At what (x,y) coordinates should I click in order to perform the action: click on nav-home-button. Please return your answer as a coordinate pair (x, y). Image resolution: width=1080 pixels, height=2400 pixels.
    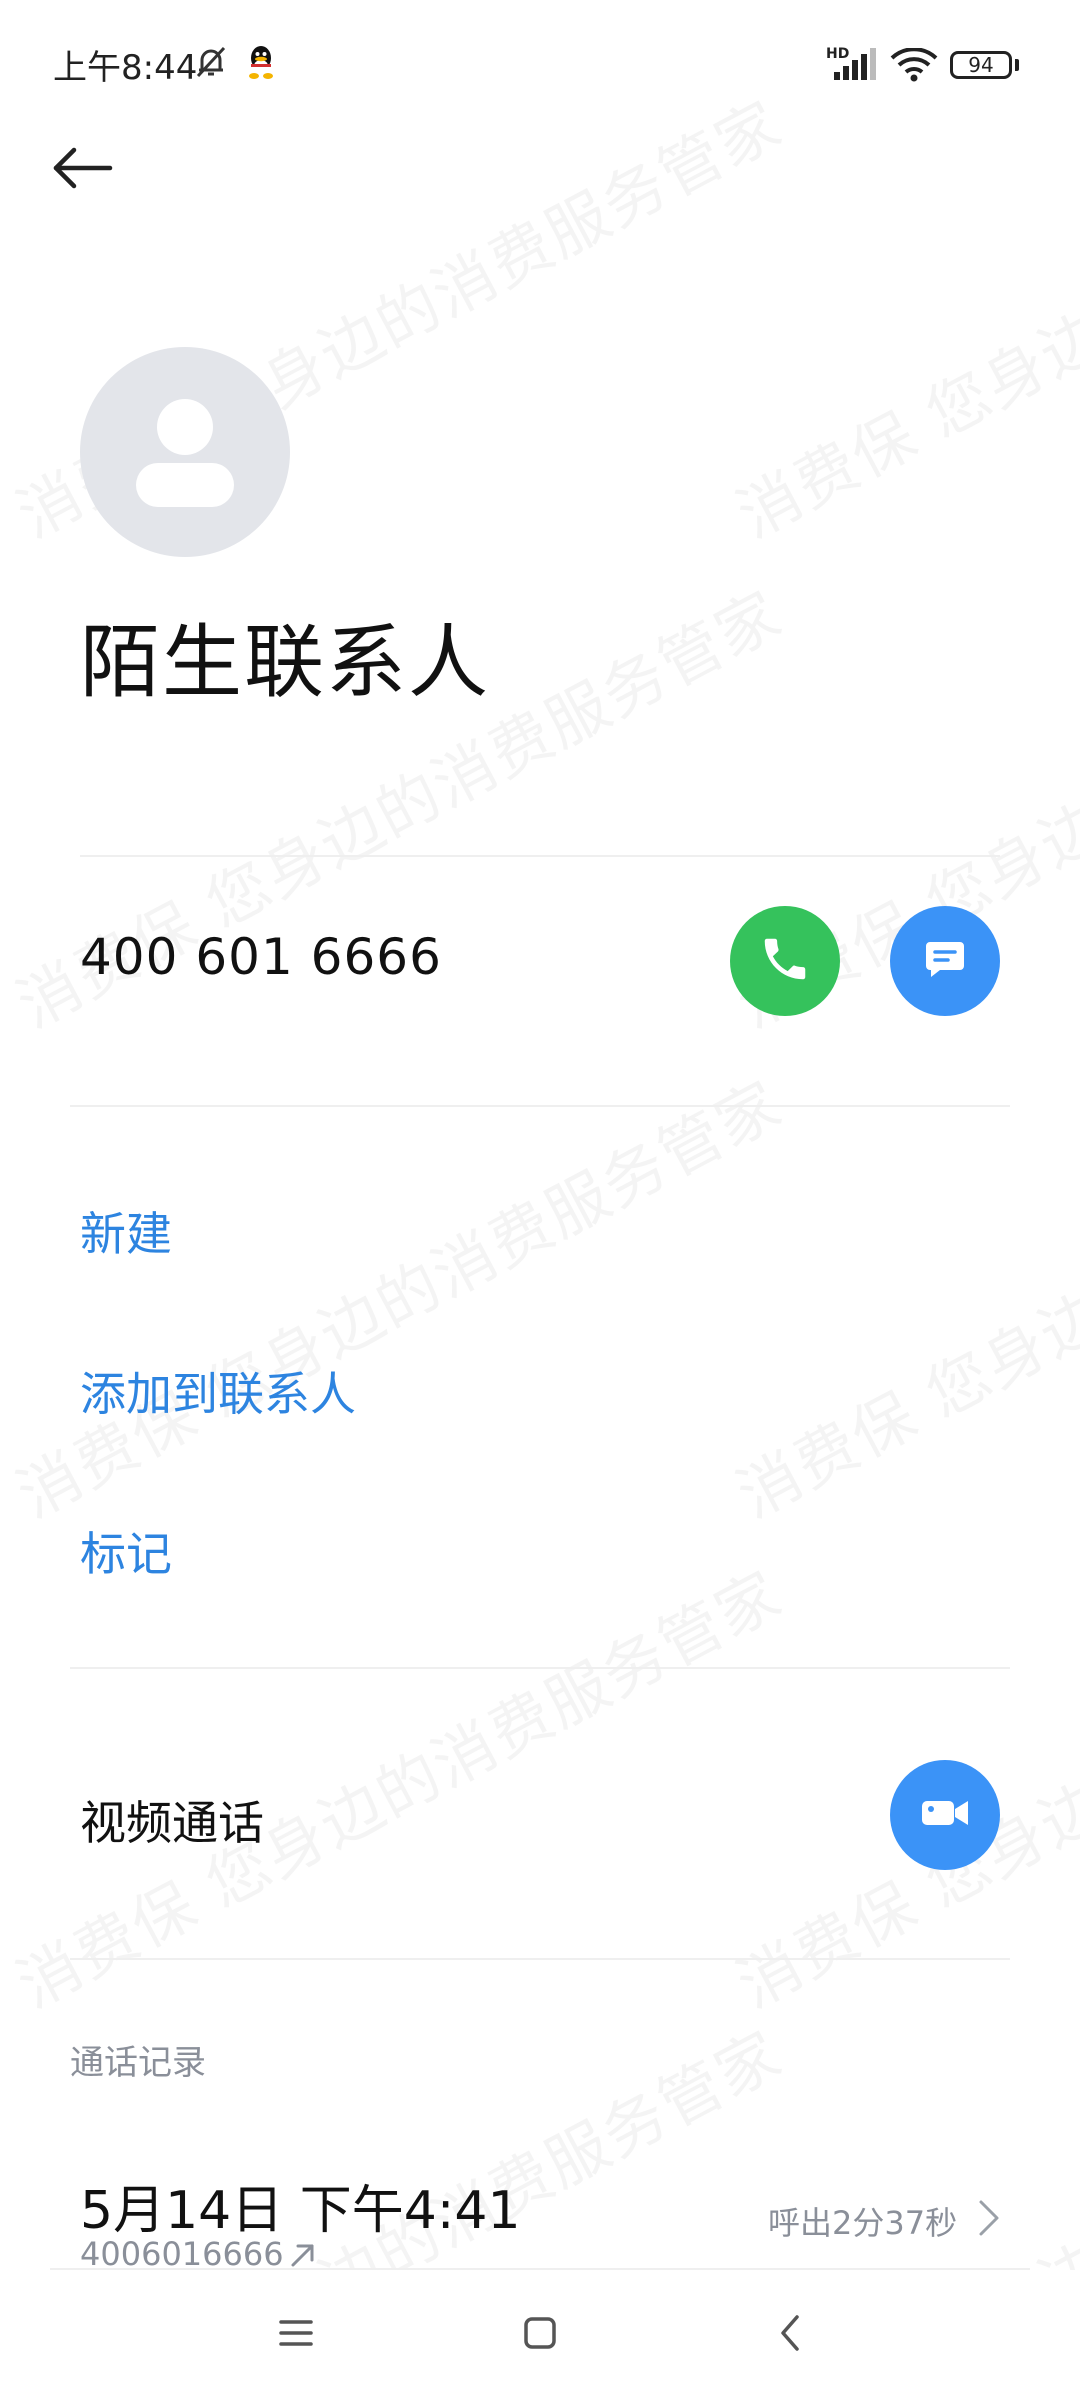
    Looking at the image, I should click on (540, 2335).